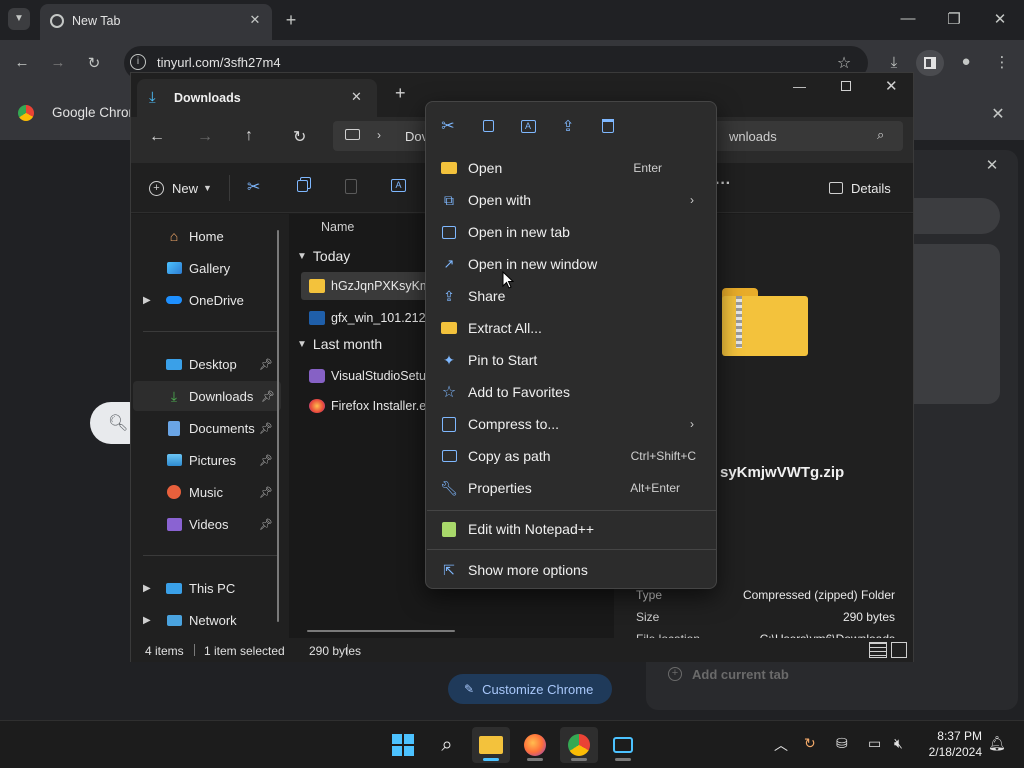 The height and width of the screenshot is (768, 1024). I want to click on ctx-share-button: ⇪, so click(568, 126).